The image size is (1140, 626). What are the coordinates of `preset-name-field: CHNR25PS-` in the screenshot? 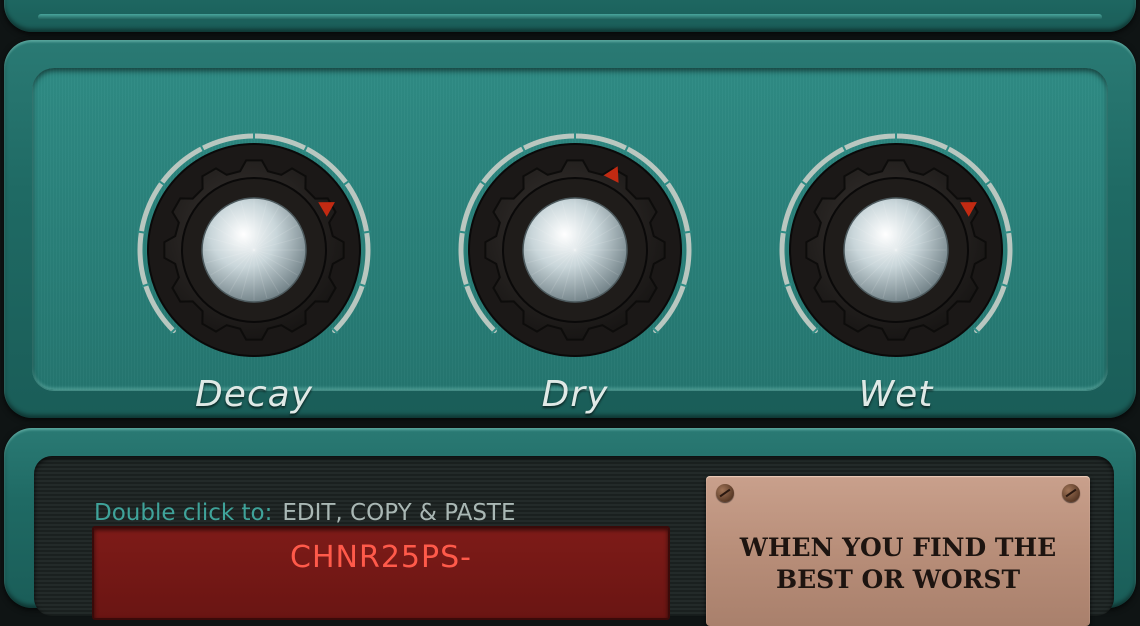 It's located at (381, 573).